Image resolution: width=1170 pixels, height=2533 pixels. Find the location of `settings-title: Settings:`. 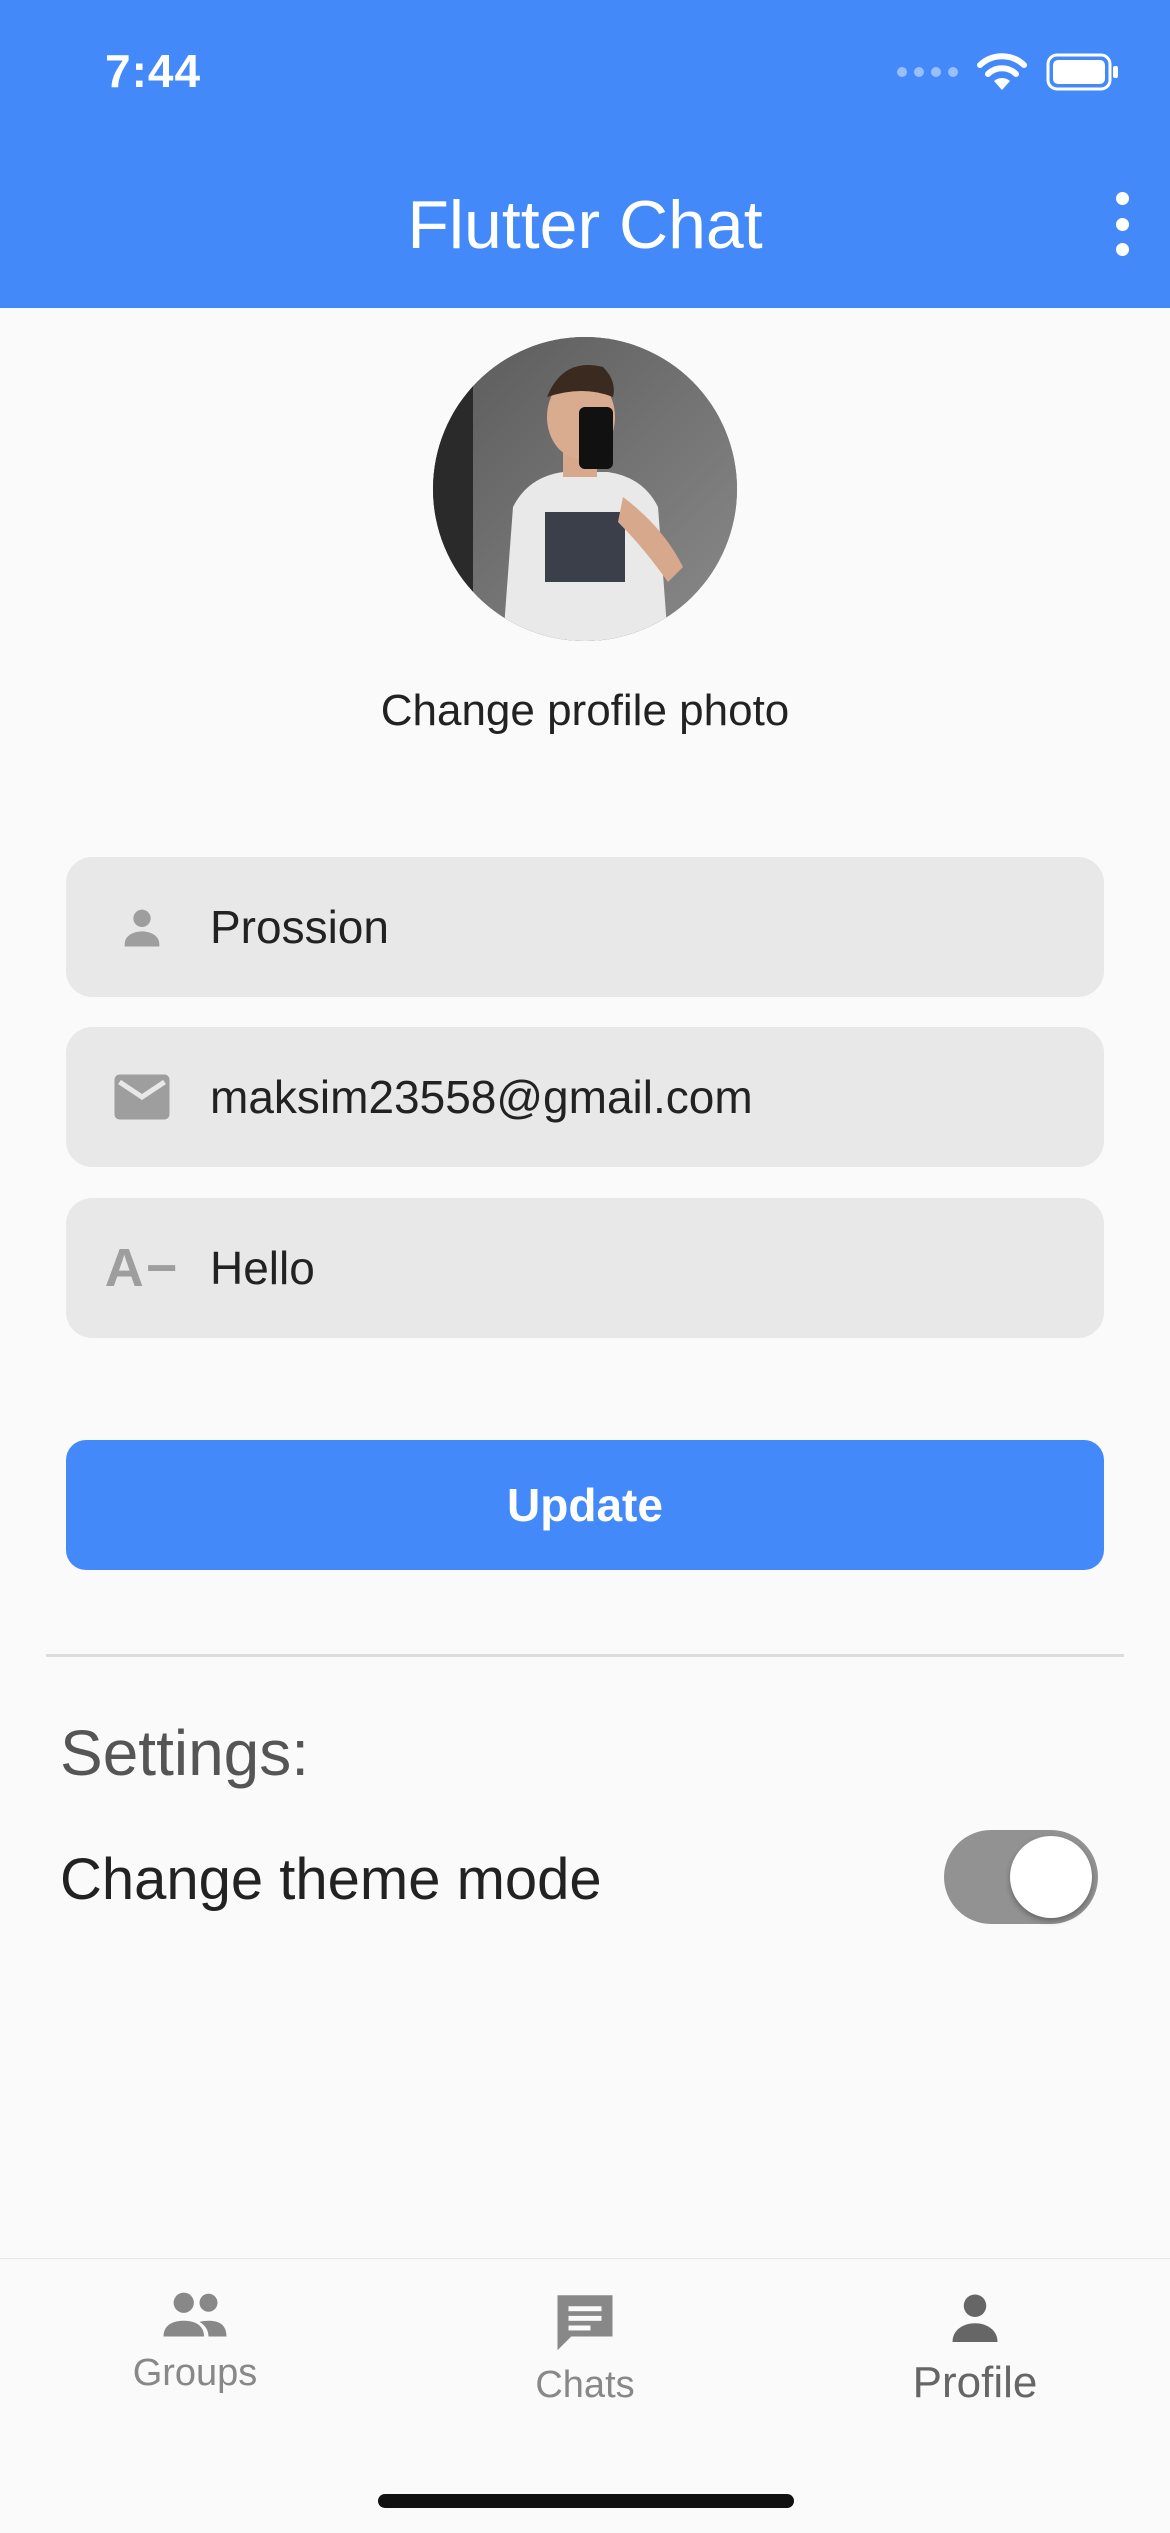

settings-title: Settings: is located at coordinates (185, 1753).